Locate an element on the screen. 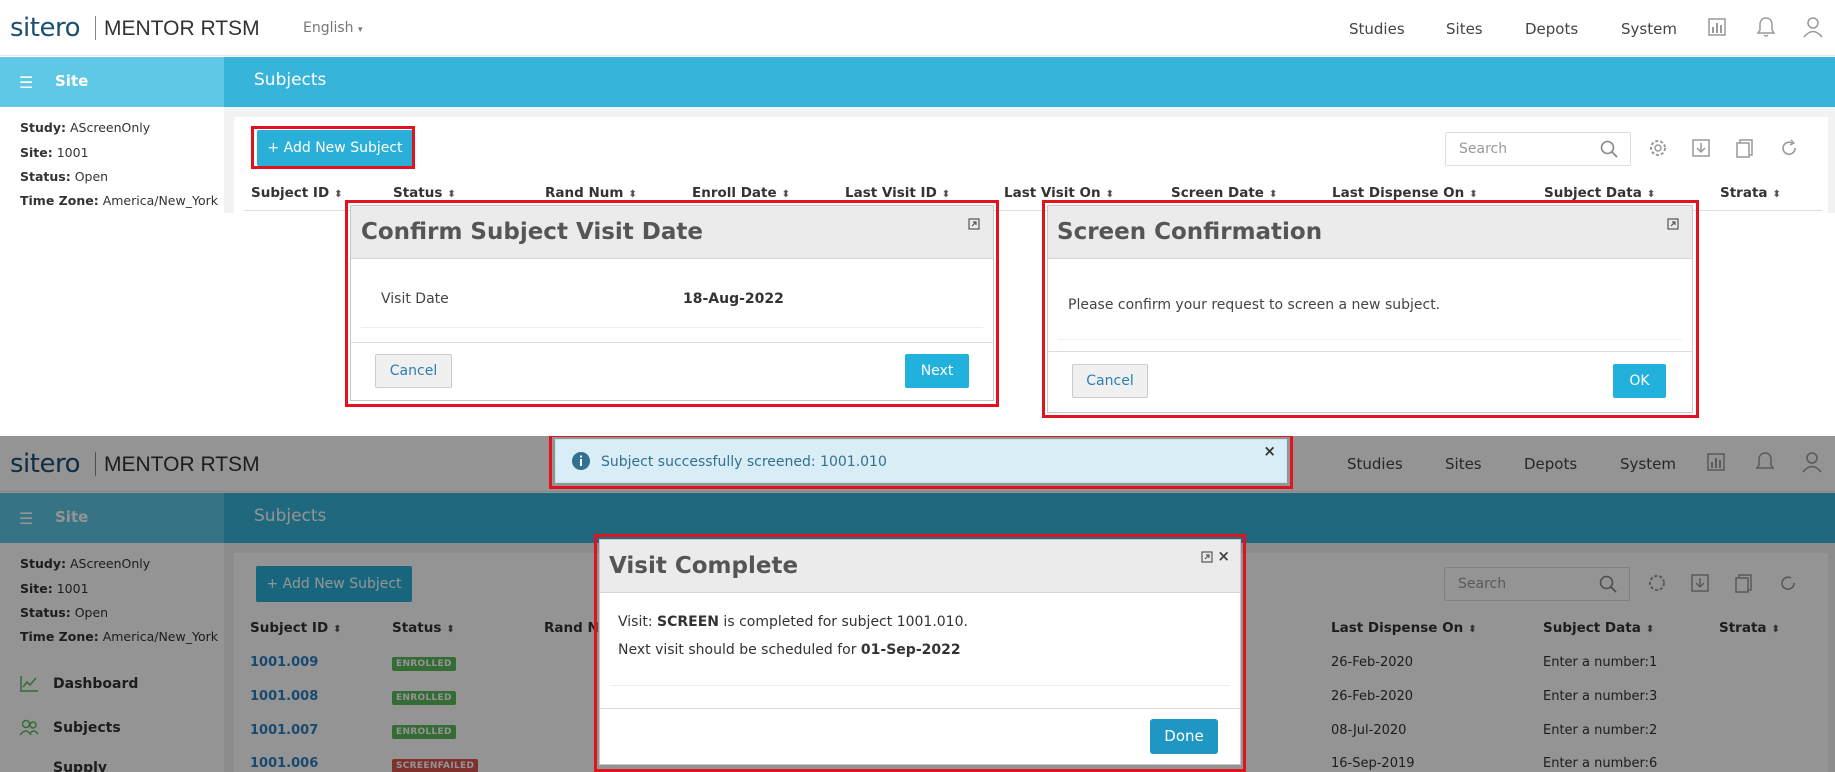  logo-separator is located at coordinates (95, 28).